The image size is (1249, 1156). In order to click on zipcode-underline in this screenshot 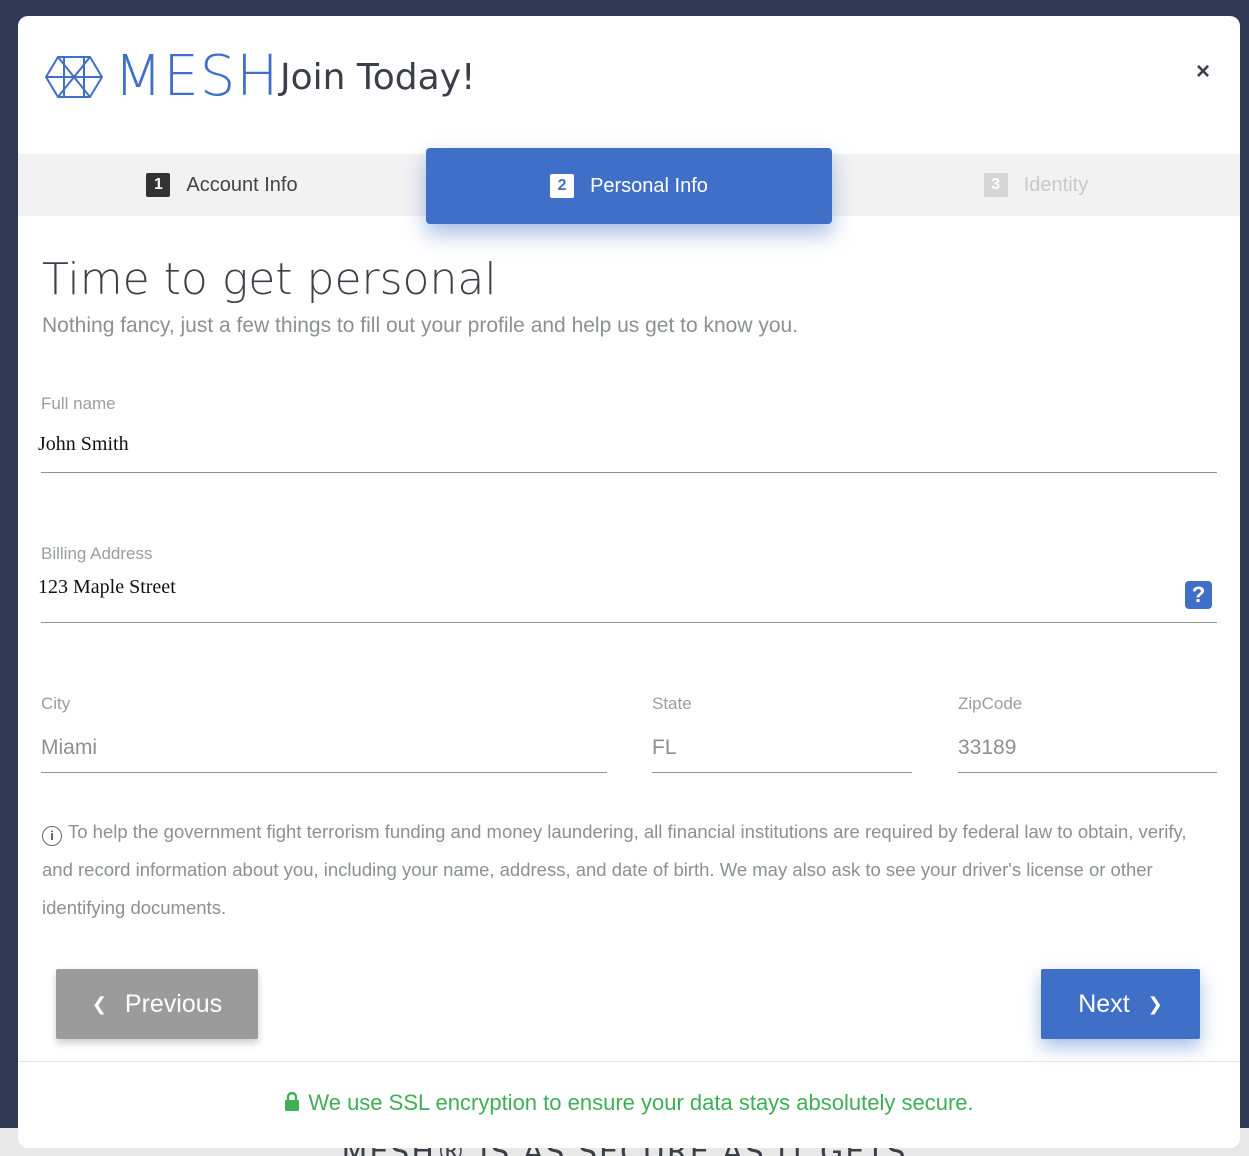, I will do `click(1087, 772)`.